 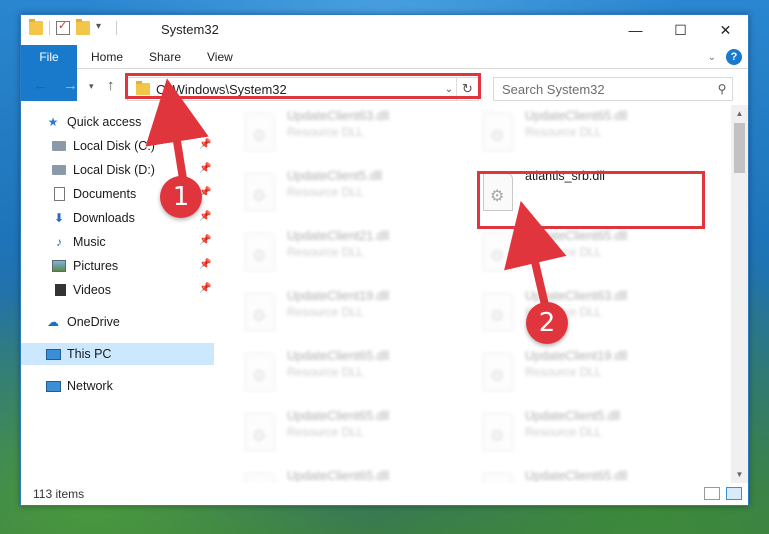 What do you see at coordinates (722, 89) in the screenshot?
I see `search-icon: ⚲` at bounding box center [722, 89].